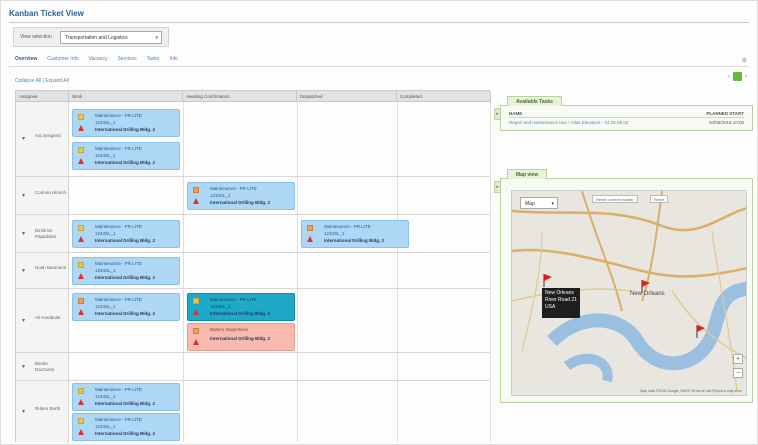  I want to click on zoom-in-button: +, so click(738, 359).